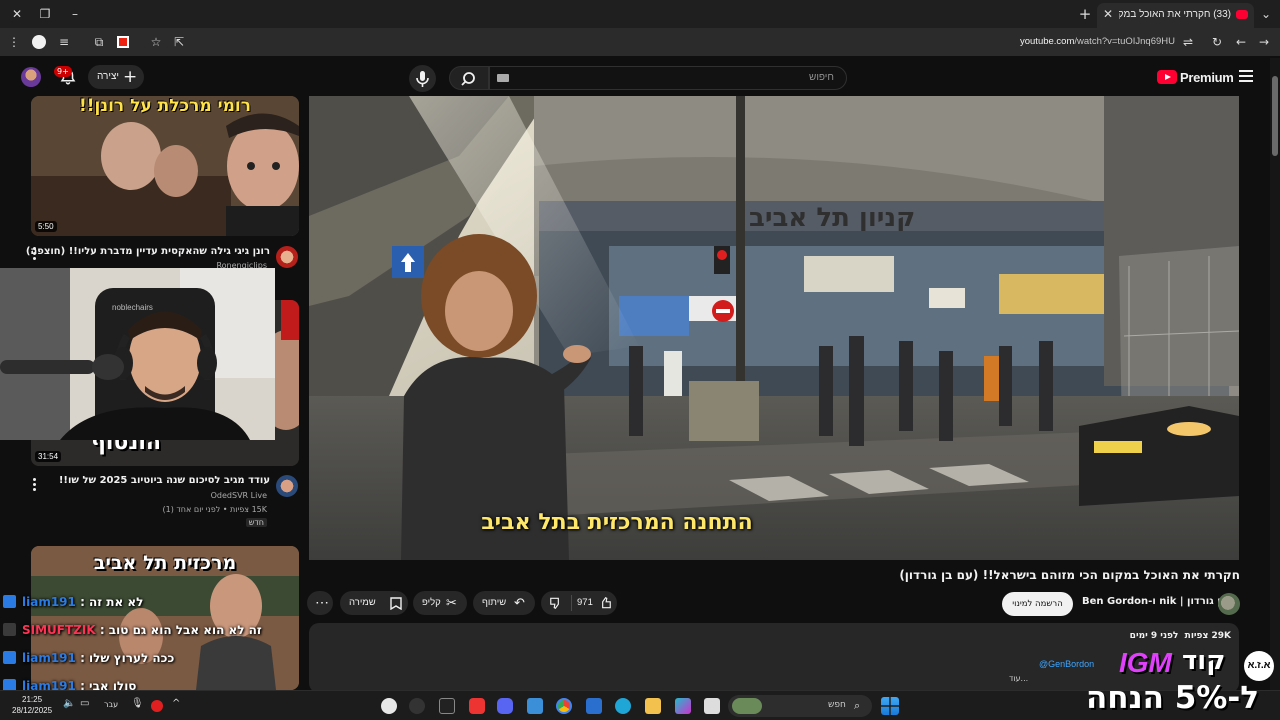  What do you see at coordinates (132, 307) in the screenshot?
I see `chair-brand-text: noblechairs` at bounding box center [132, 307].